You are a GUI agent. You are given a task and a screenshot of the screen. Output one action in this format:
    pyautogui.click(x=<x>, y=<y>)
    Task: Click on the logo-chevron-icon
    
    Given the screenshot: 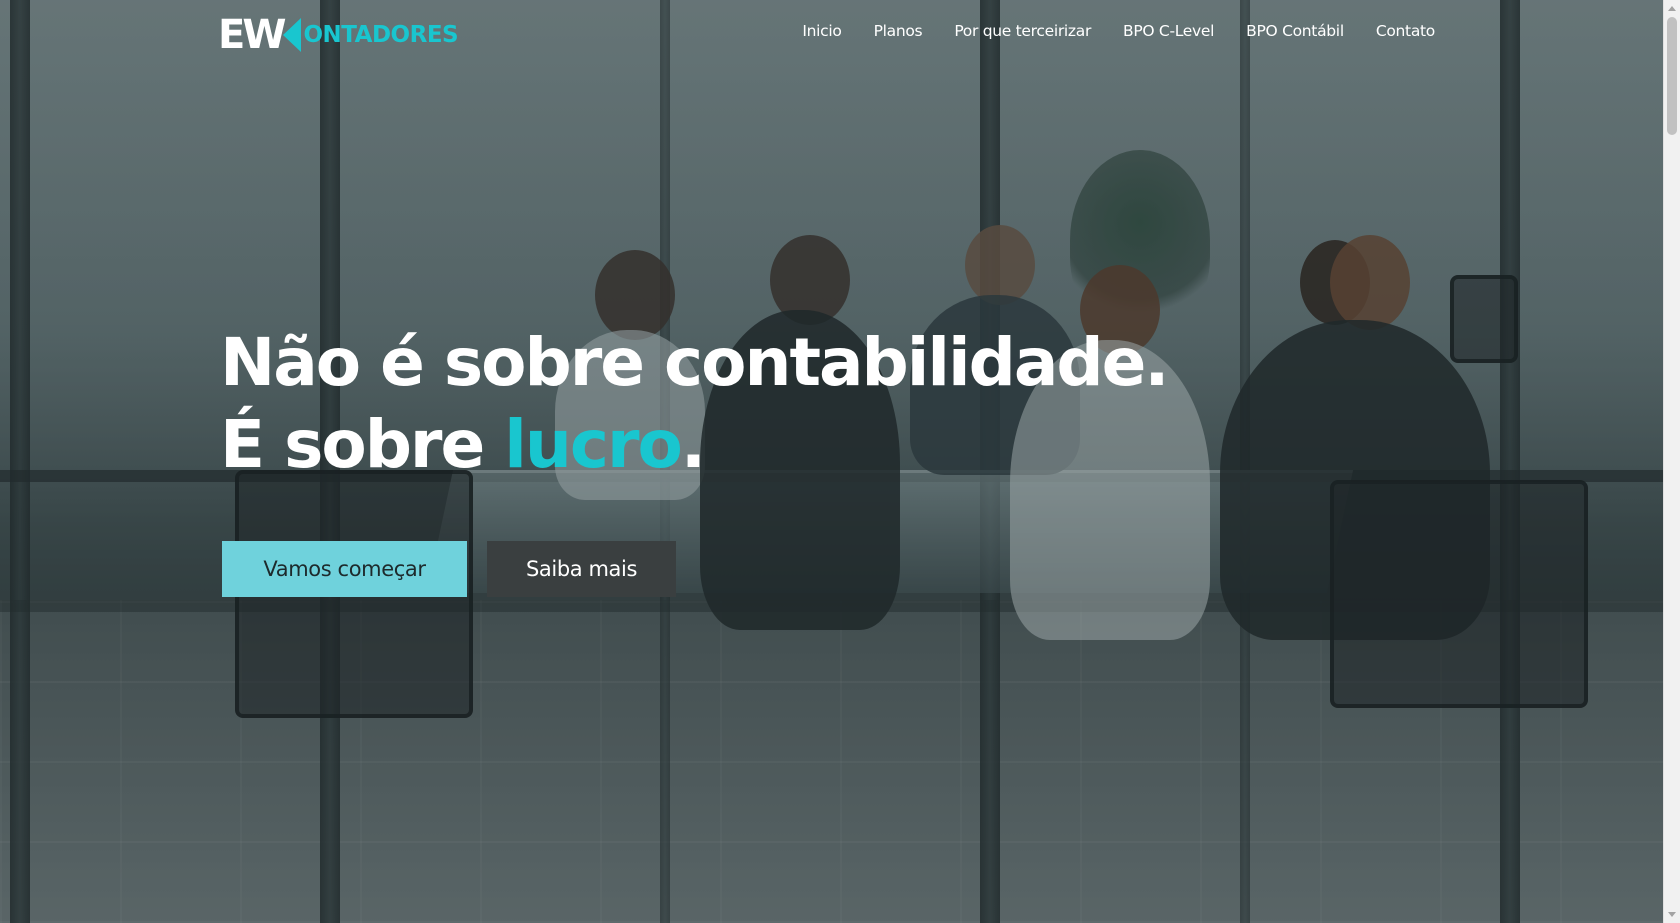 What is the action you would take?
    pyautogui.click(x=292, y=35)
    